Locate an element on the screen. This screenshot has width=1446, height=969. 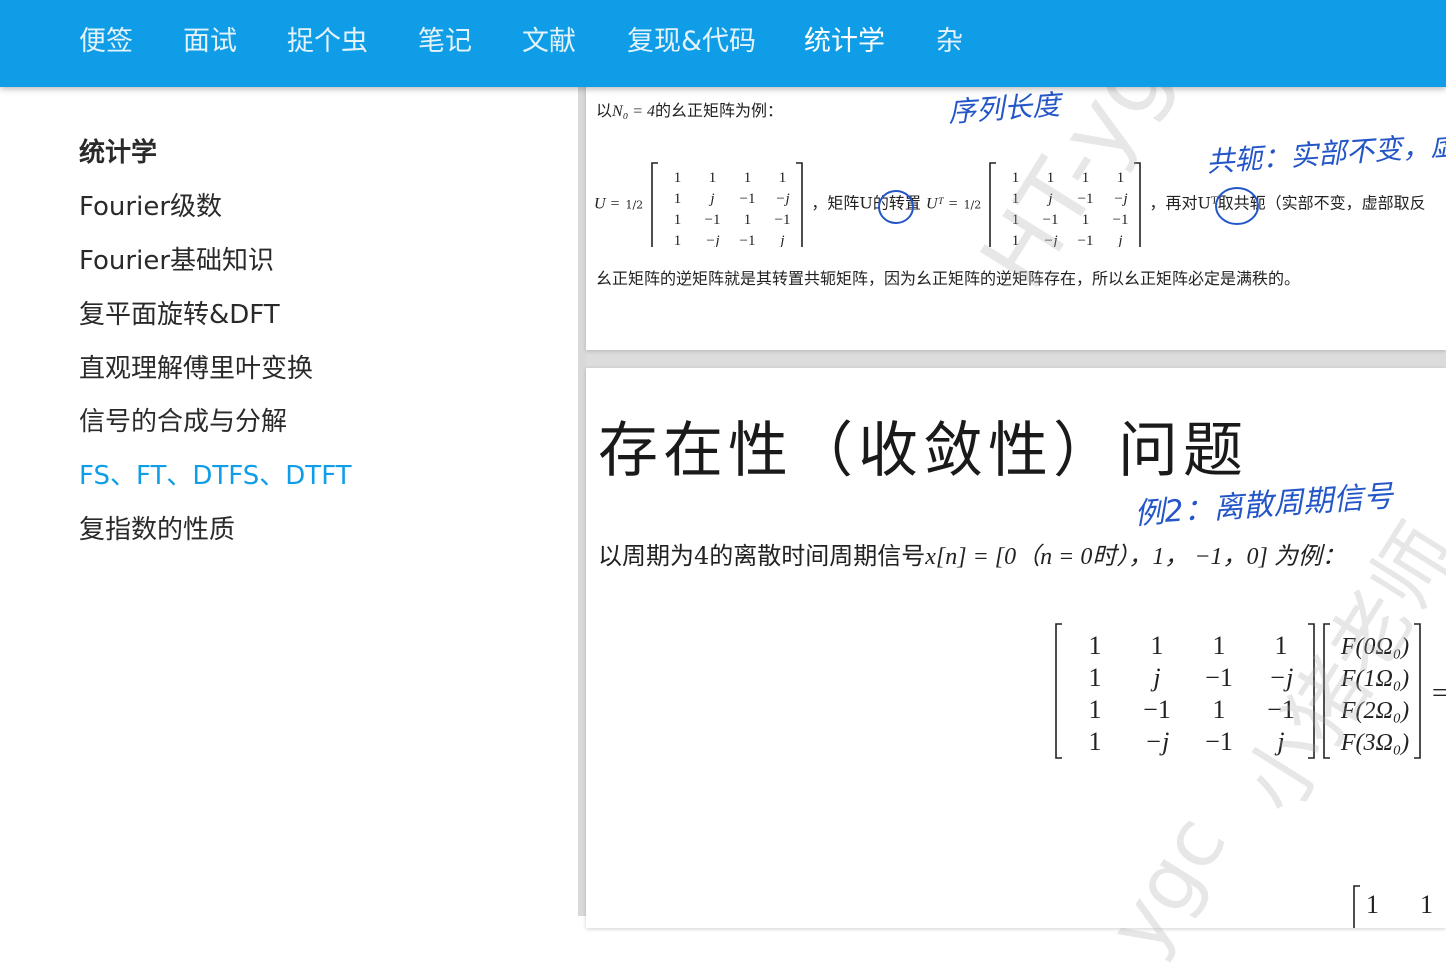
spectrum-vector-cell: F(3Ω₀) is located at coordinates (1374, 743).